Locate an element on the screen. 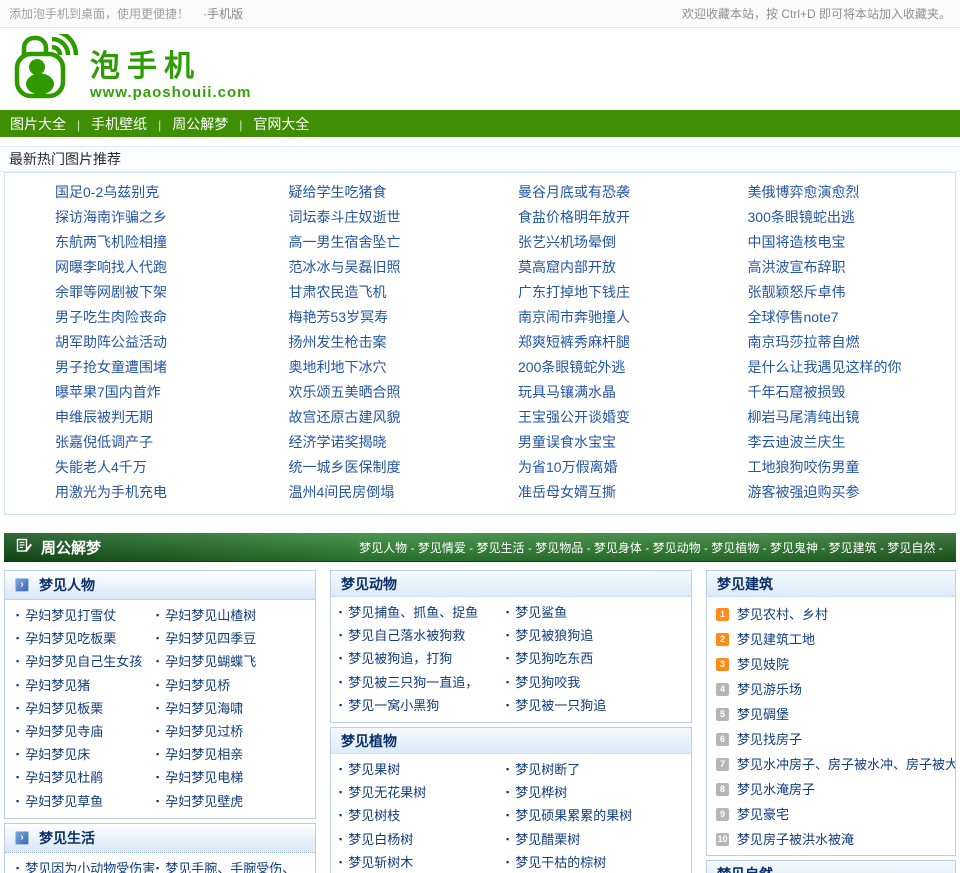 The height and width of the screenshot is (873, 960). hot-link: 范冰冰与吴磊旧照 is located at coordinates (385, 267).